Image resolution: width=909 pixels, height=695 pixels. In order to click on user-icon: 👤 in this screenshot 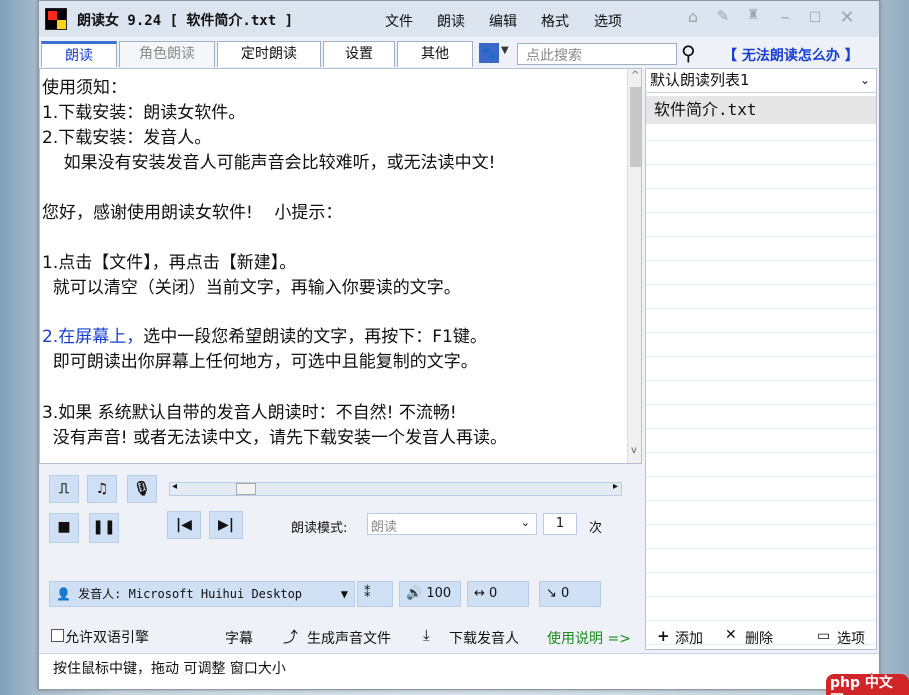, I will do `click(67, 594)`.